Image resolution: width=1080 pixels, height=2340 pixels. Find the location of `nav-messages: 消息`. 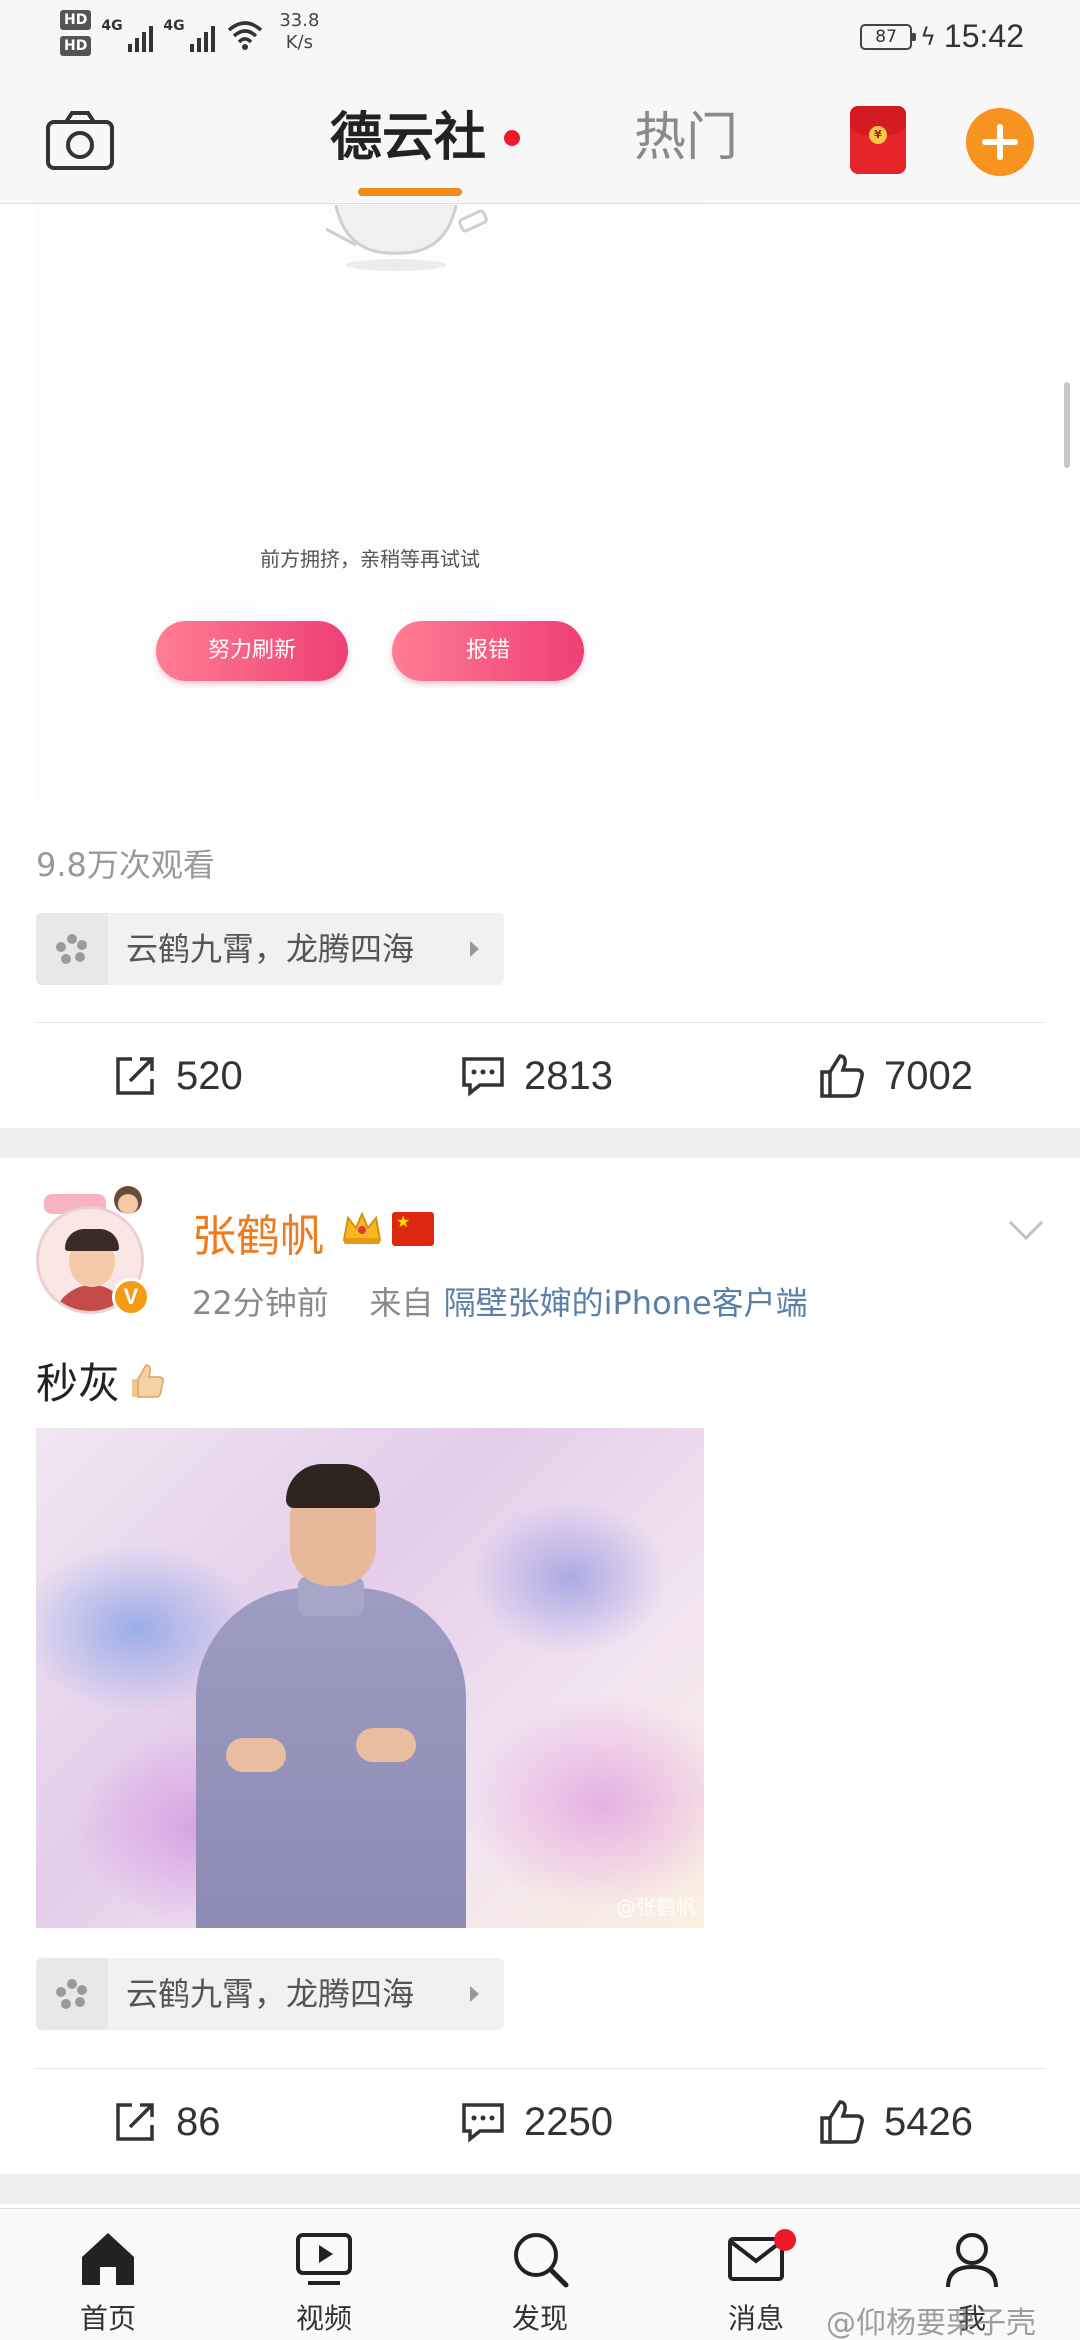

nav-messages: 消息 is located at coordinates (756, 2283).